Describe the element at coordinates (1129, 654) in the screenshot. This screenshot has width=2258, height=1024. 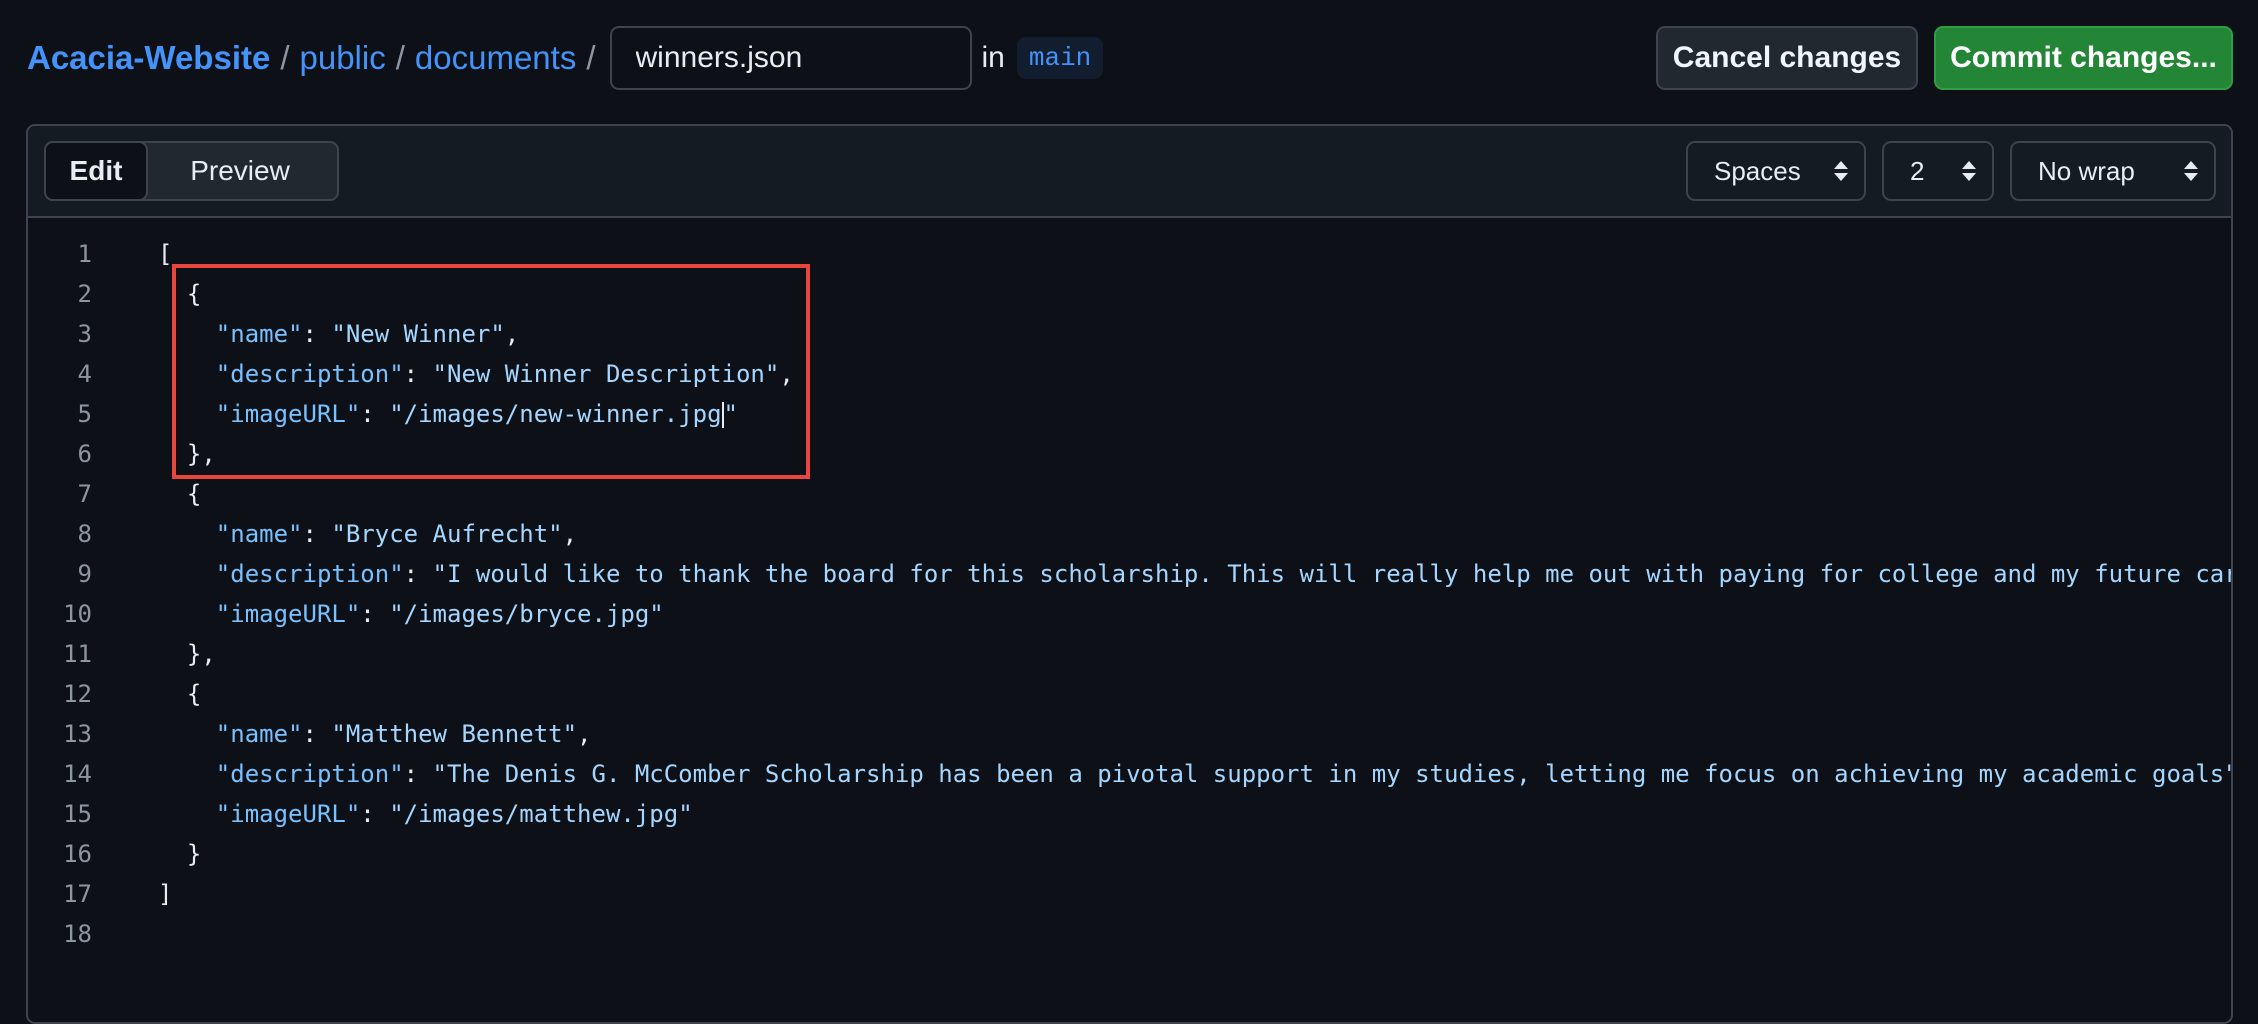
I see `code-line: 11 },` at that location.